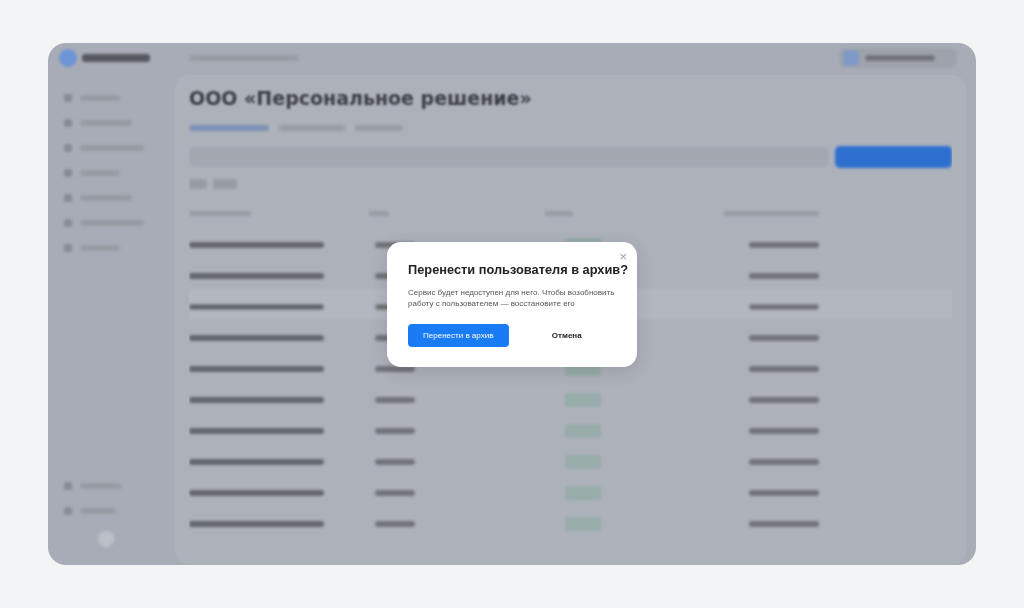 The image size is (1024, 608). What do you see at coordinates (458, 335) in the screenshot?
I see `archive-button: Перенести в архив` at bounding box center [458, 335].